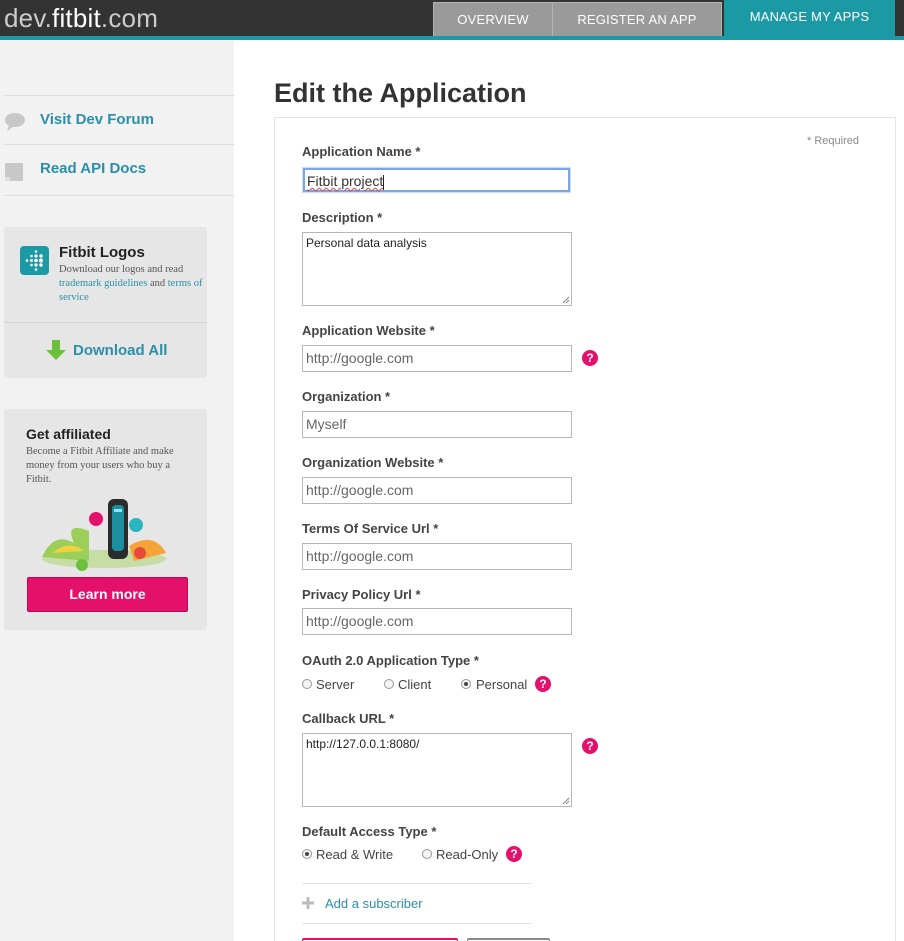 Image resolution: width=904 pixels, height=941 pixels. I want to click on organization-website-input: http://google.com, so click(437, 490).